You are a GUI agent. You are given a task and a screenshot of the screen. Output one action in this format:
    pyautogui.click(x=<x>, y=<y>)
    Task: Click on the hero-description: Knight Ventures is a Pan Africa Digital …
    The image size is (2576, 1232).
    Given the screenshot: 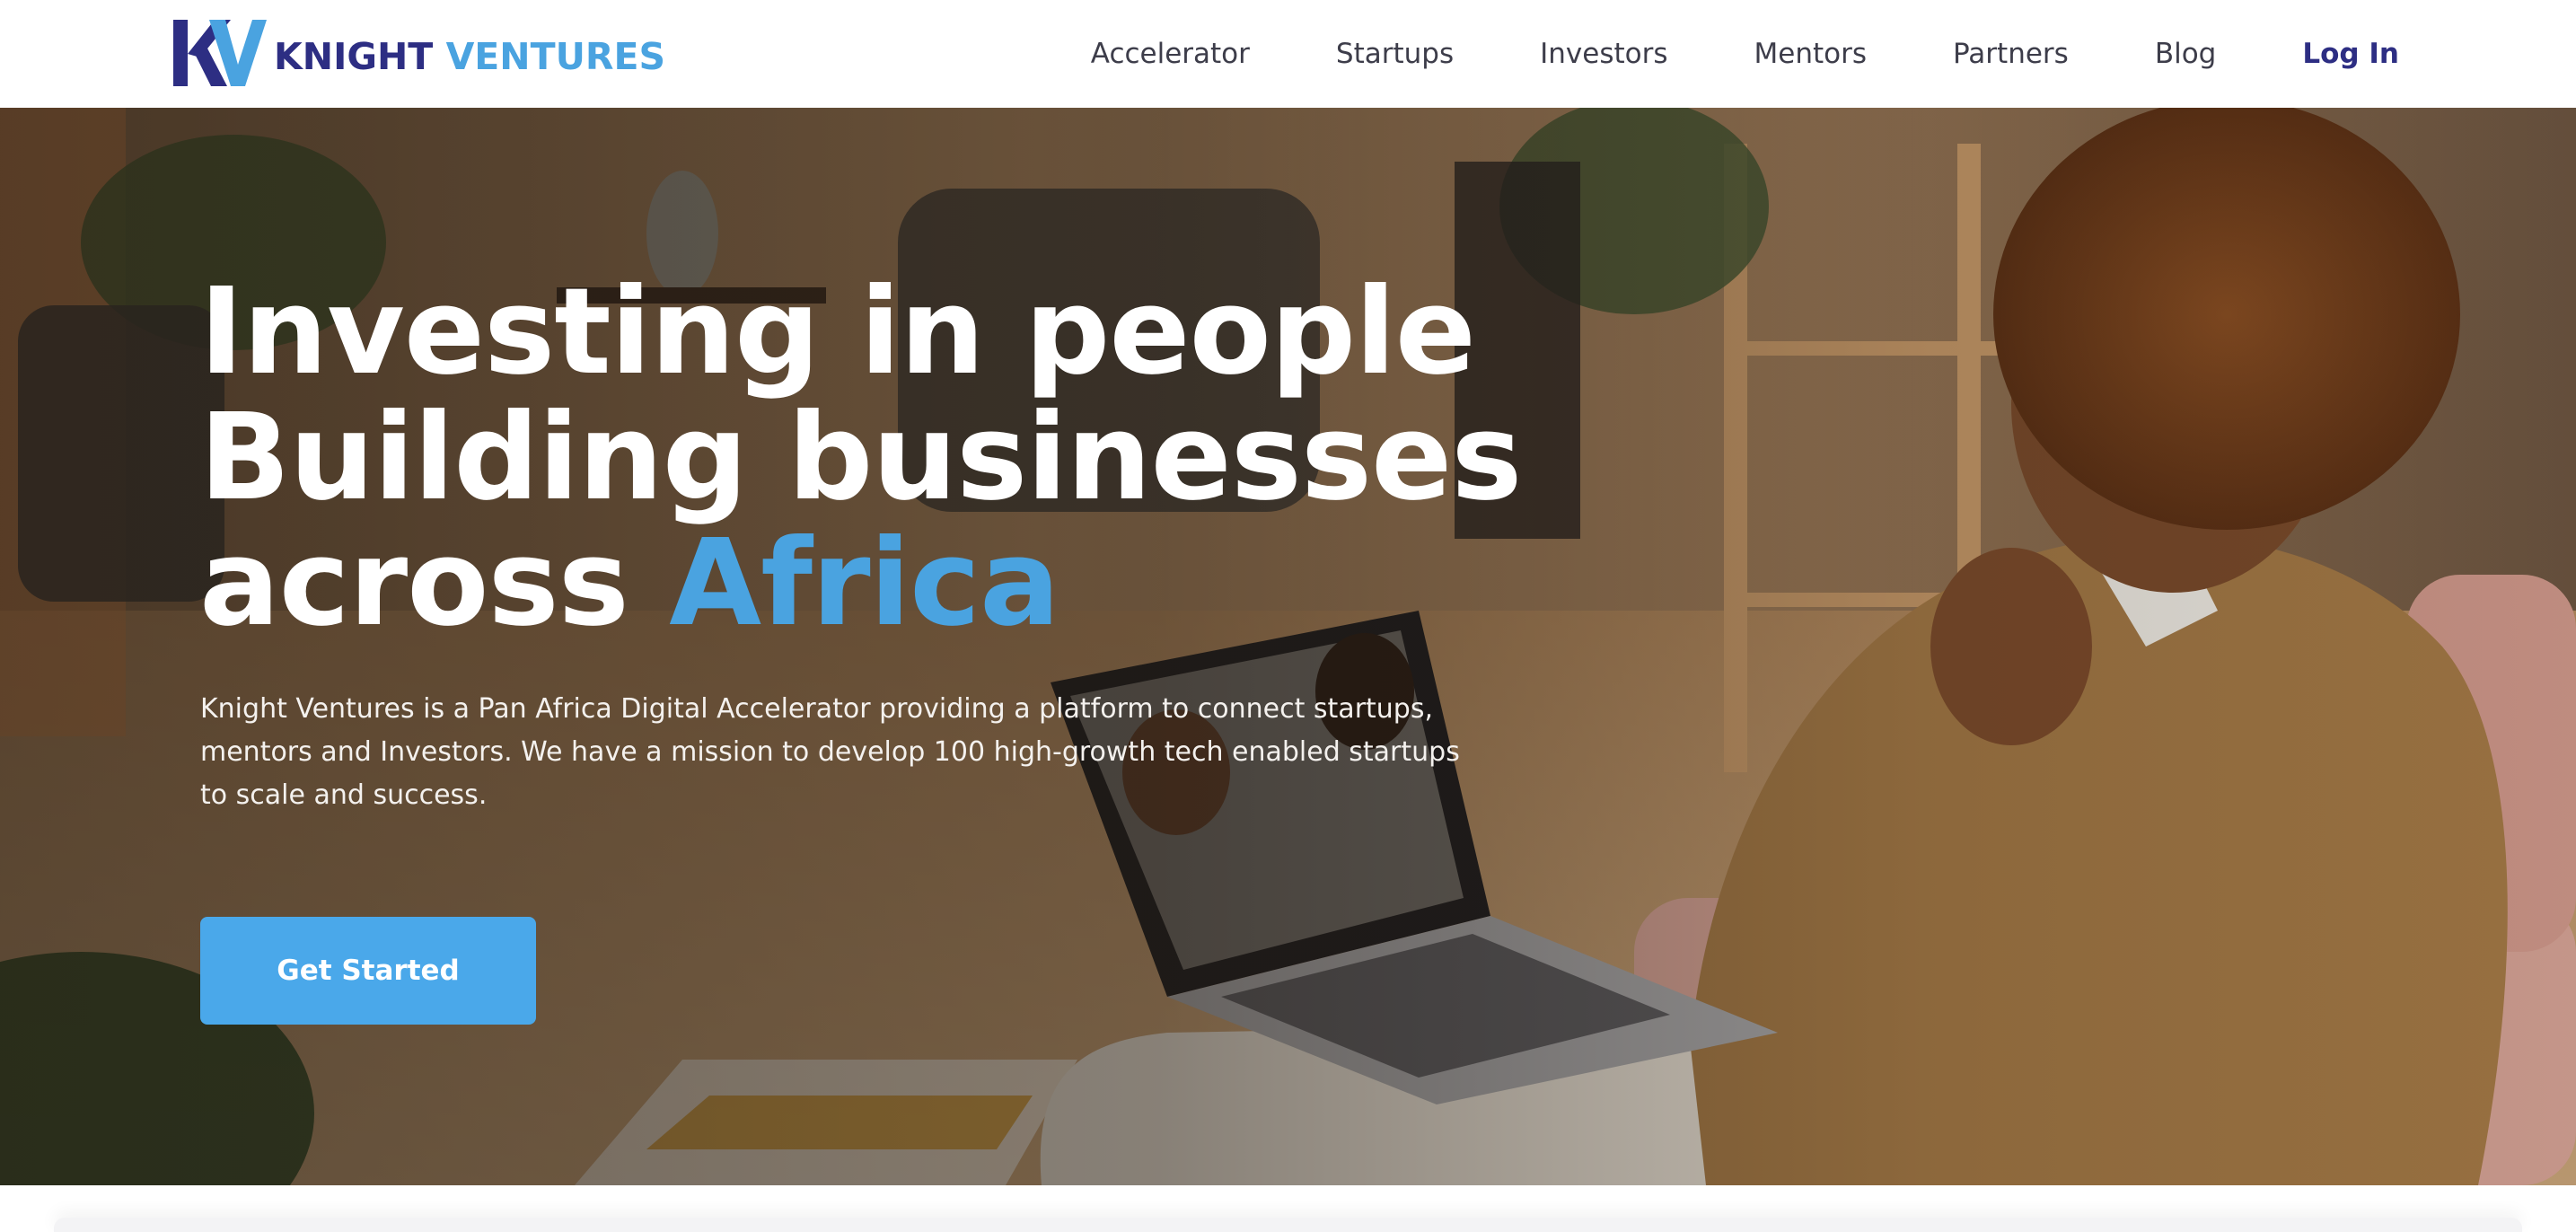 What is the action you would take?
    pyautogui.click(x=830, y=752)
    